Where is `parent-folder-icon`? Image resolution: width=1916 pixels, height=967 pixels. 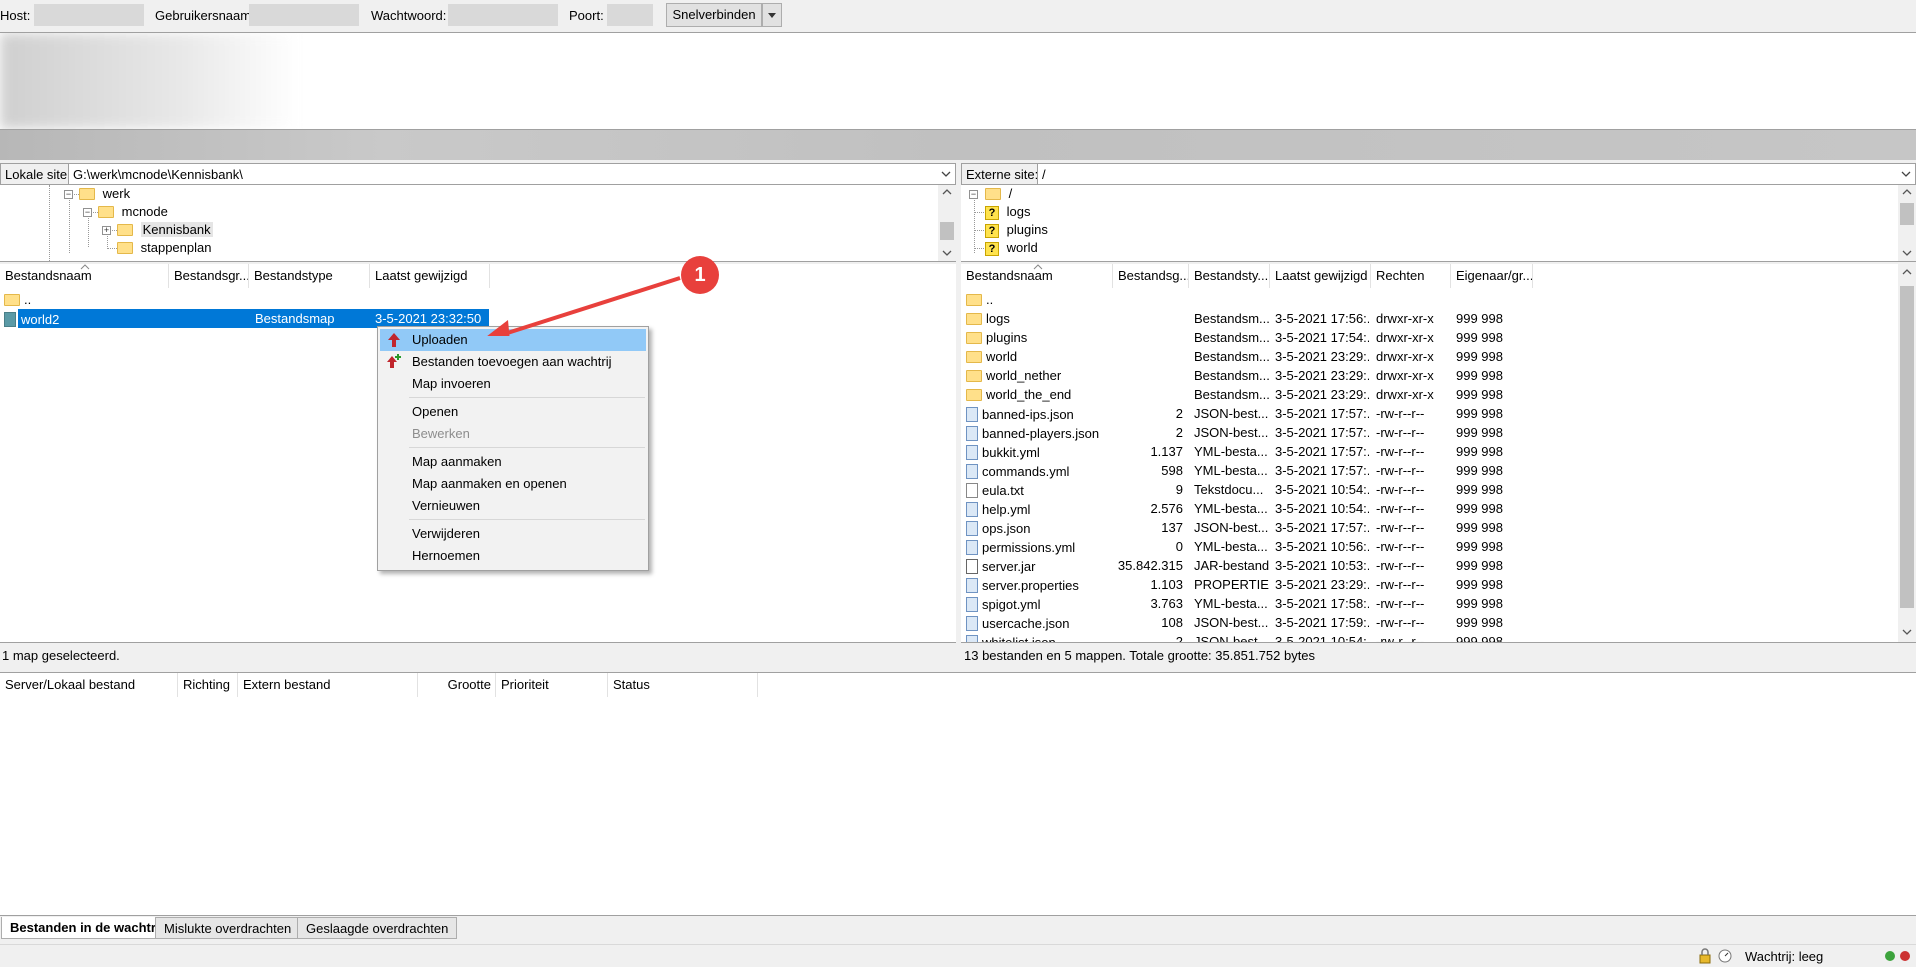
parent-folder-icon is located at coordinates (12, 300).